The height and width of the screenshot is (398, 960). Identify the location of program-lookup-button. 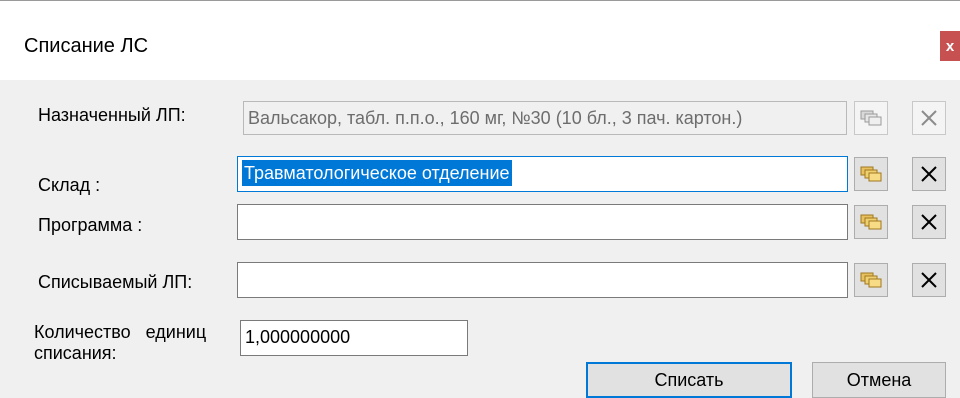
(871, 222).